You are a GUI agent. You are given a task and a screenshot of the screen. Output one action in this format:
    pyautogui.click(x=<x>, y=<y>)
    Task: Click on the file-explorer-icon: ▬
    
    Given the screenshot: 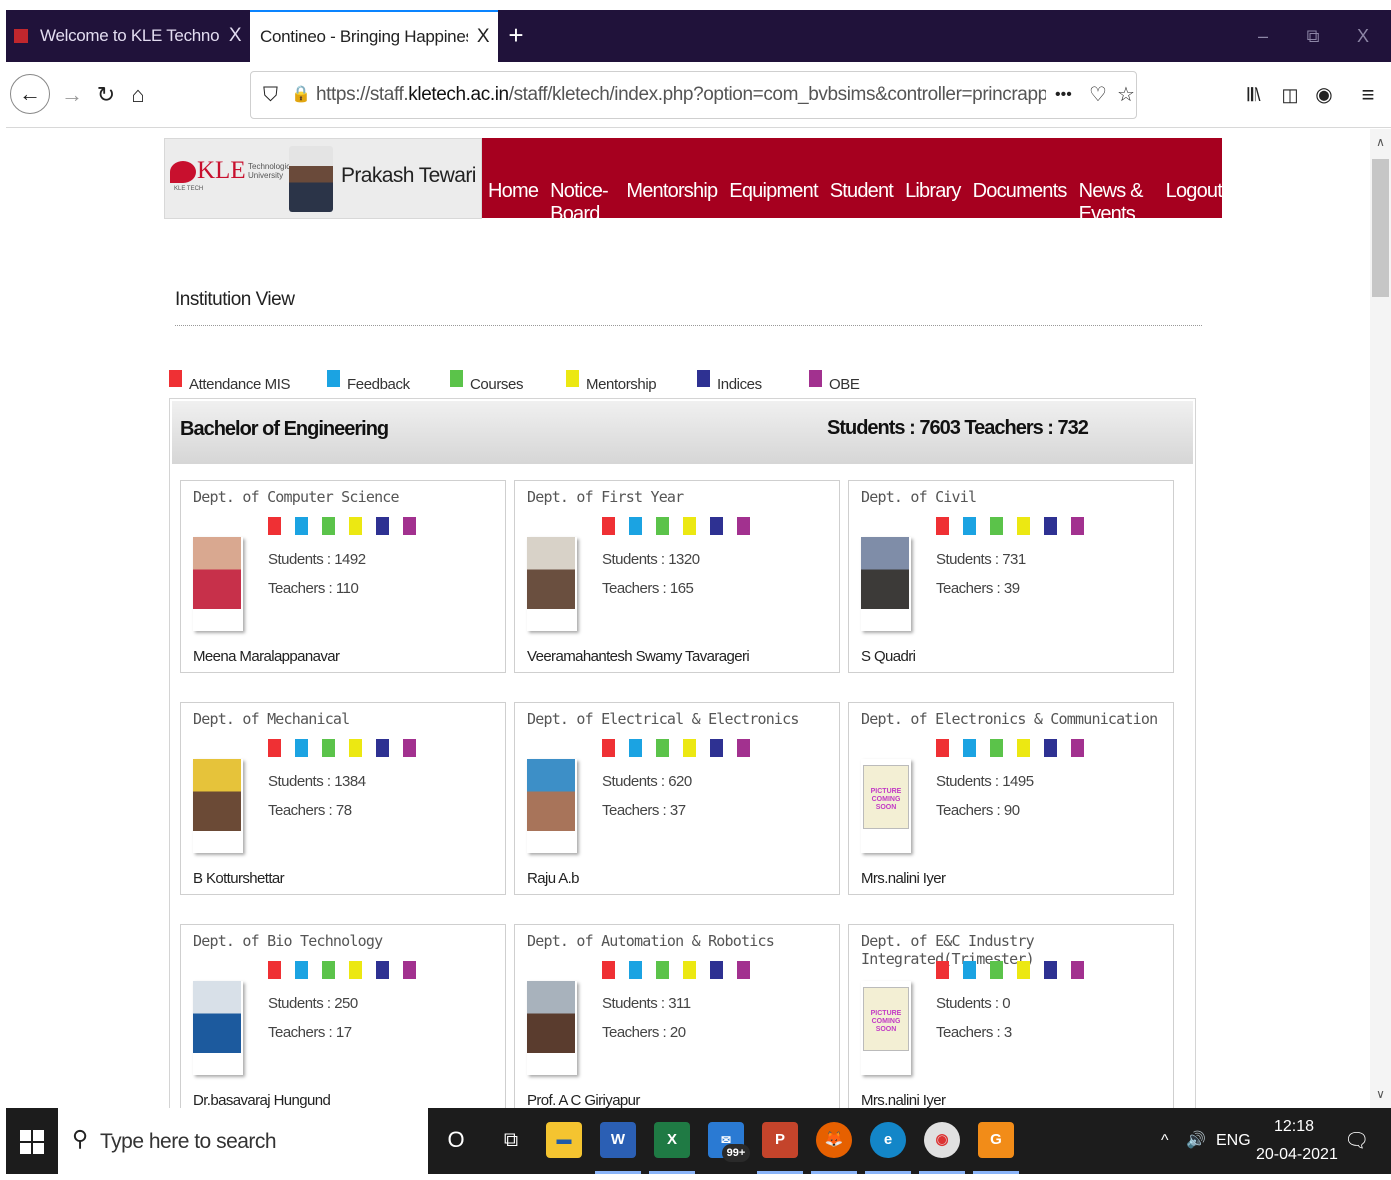 What is the action you would take?
    pyautogui.click(x=564, y=1140)
    